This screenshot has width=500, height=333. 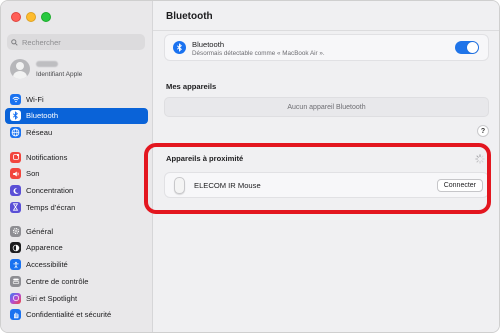 I want to click on sidebar-group-network: Wi-Fi Bluetooth Réseau, so click(x=76, y=116).